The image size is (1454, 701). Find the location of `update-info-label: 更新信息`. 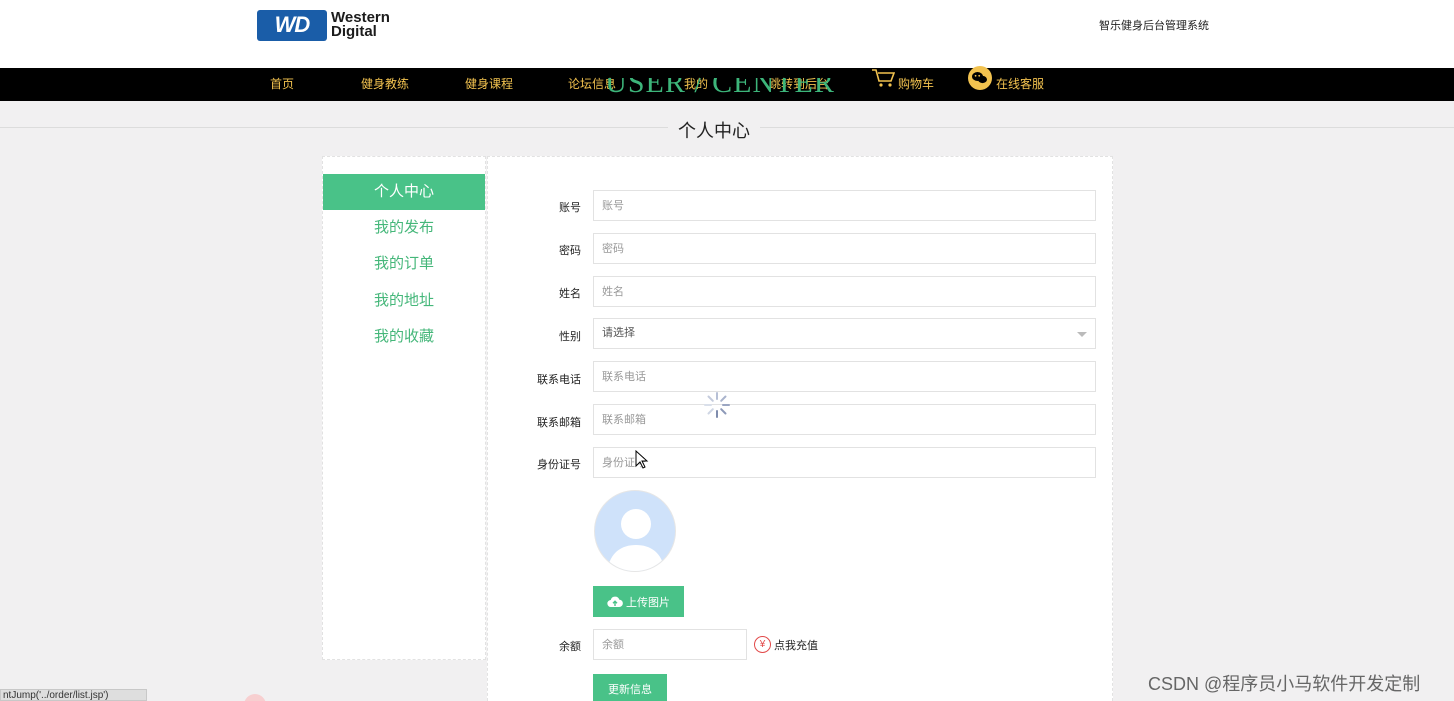

update-info-label: 更新信息 is located at coordinates (630, 690).